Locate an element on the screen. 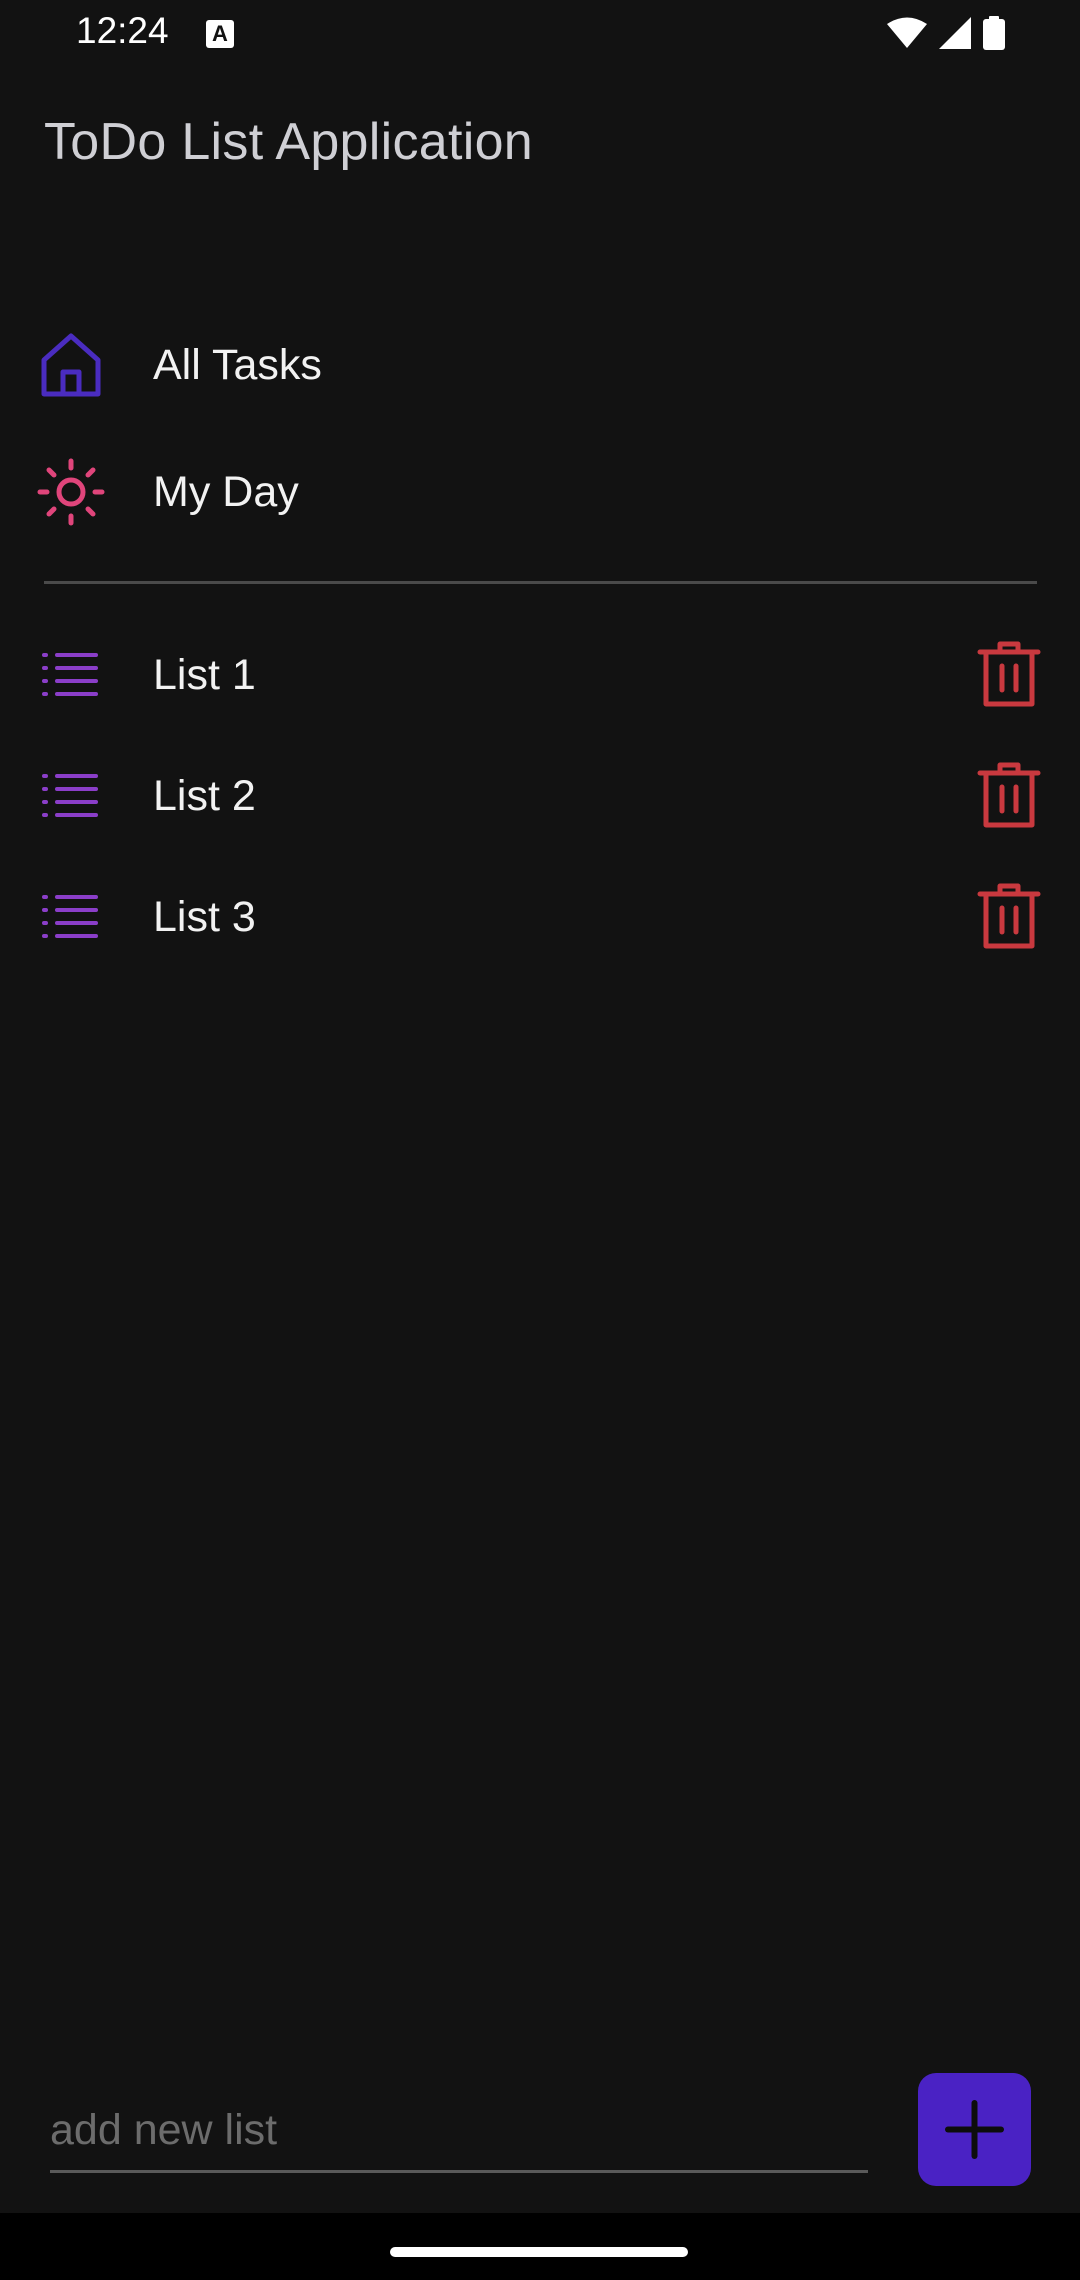 This screenshot has height=2280, width=1080. plus-icon is located at coordinates (974, 2129).